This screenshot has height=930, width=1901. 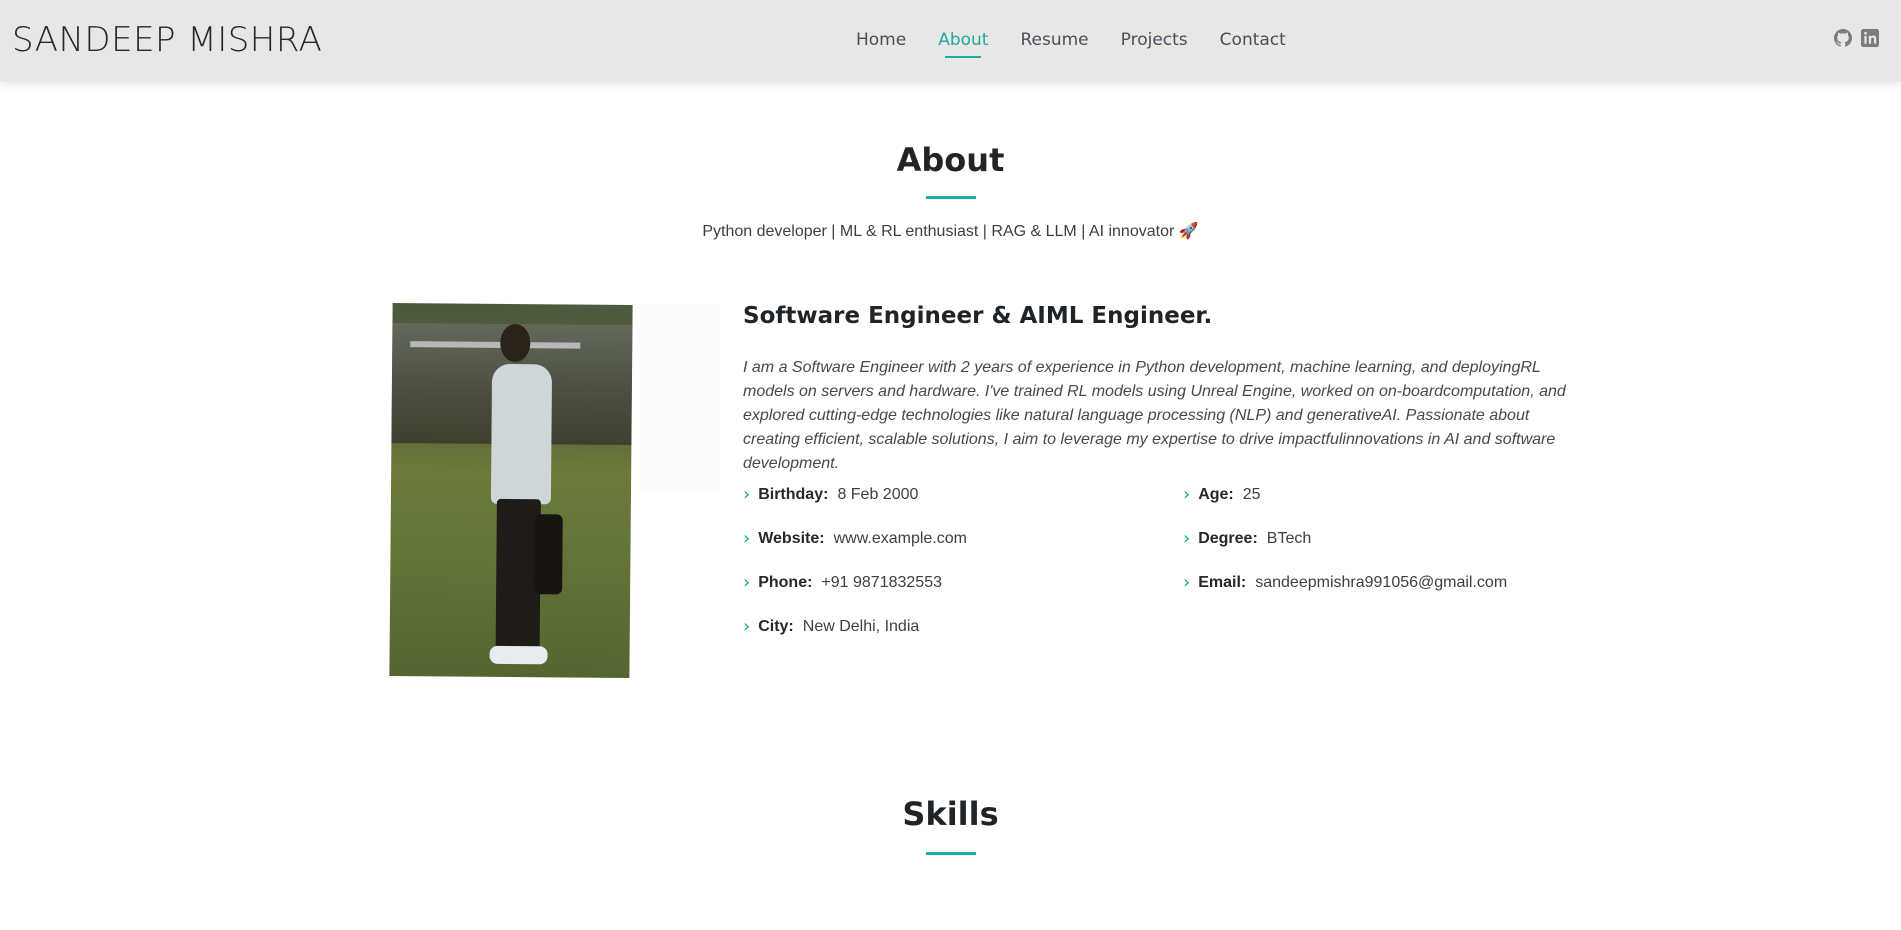 What do you see at coordinates (793, 494) in the screenshot?
I see `fact-label: Birthday:` at bounding box center [793, 494].